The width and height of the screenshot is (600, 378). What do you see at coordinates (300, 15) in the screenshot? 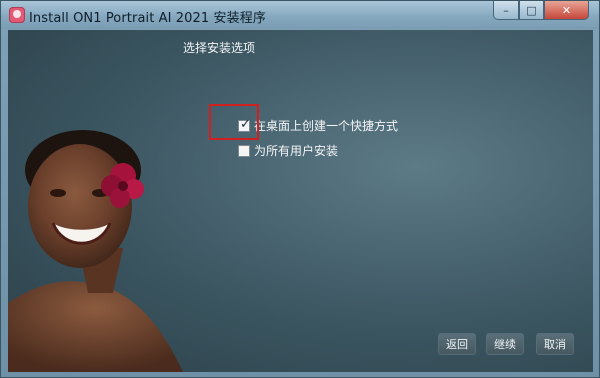
I see `title-bar: Install ON1 Portrait AI 2021 安装程序 – □ ✕` at bounding box center [300, 15].